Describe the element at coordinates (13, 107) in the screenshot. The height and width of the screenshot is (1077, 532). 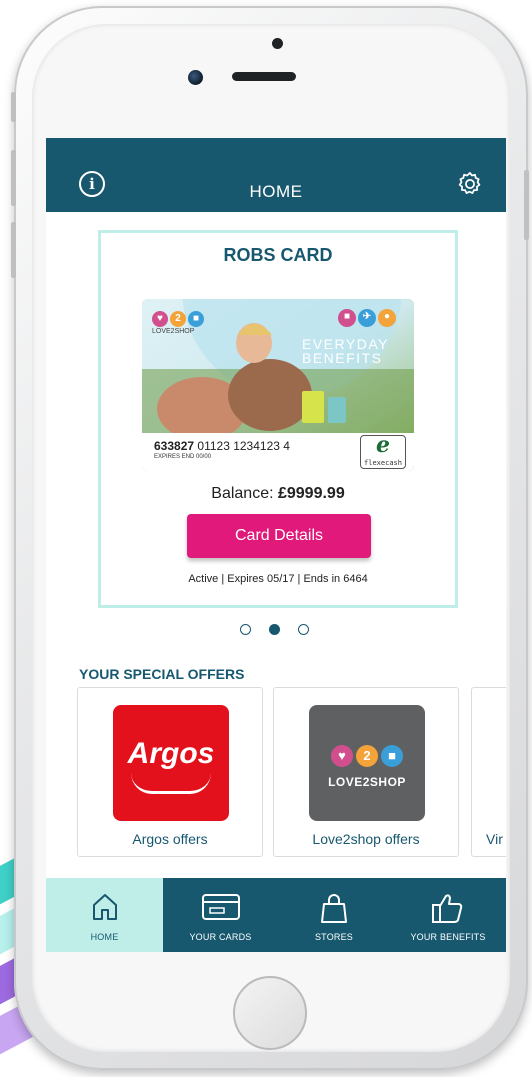
I see `silent-switch` at that location.